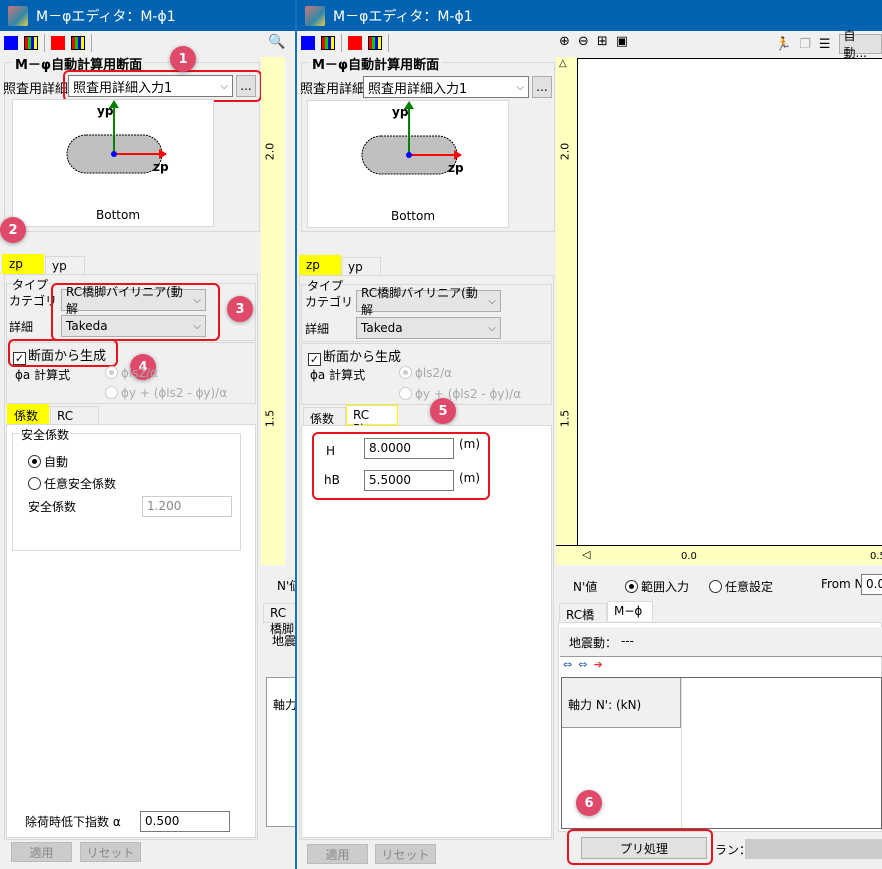 Image resolution: width=882 pixels, height=869 pixels. Describe the element at coordinates (622, 41) in the screenshot. I see `fit-window-icon: ▣` at that location.